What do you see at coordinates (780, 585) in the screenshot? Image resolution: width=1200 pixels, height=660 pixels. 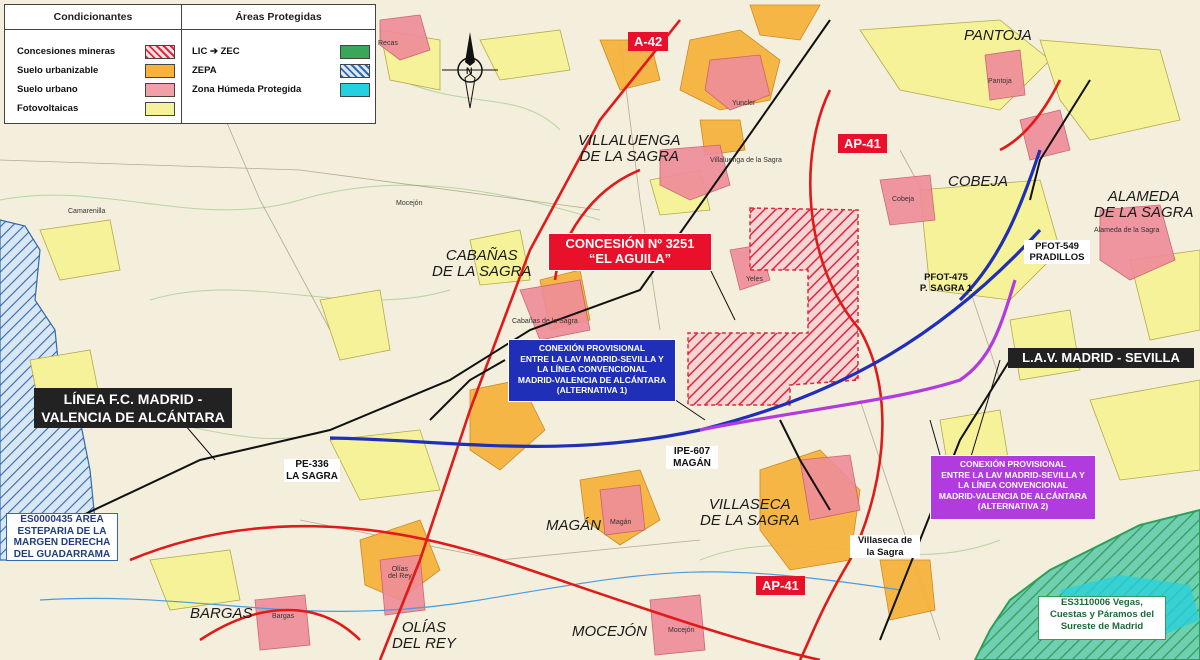 I see `road-shield-ap41-south: AP-41` at bounding box center [780, 585].